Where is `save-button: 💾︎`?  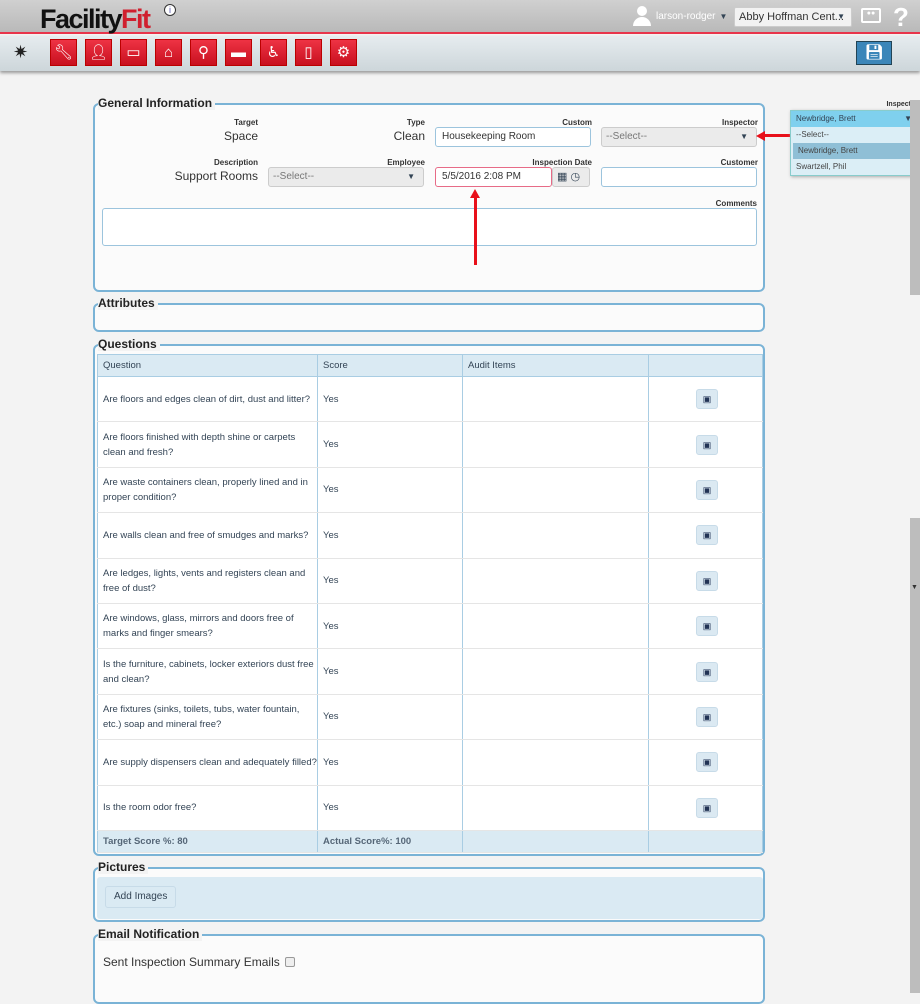 save-button: 💾︎ is located at coordinates (874, 53).